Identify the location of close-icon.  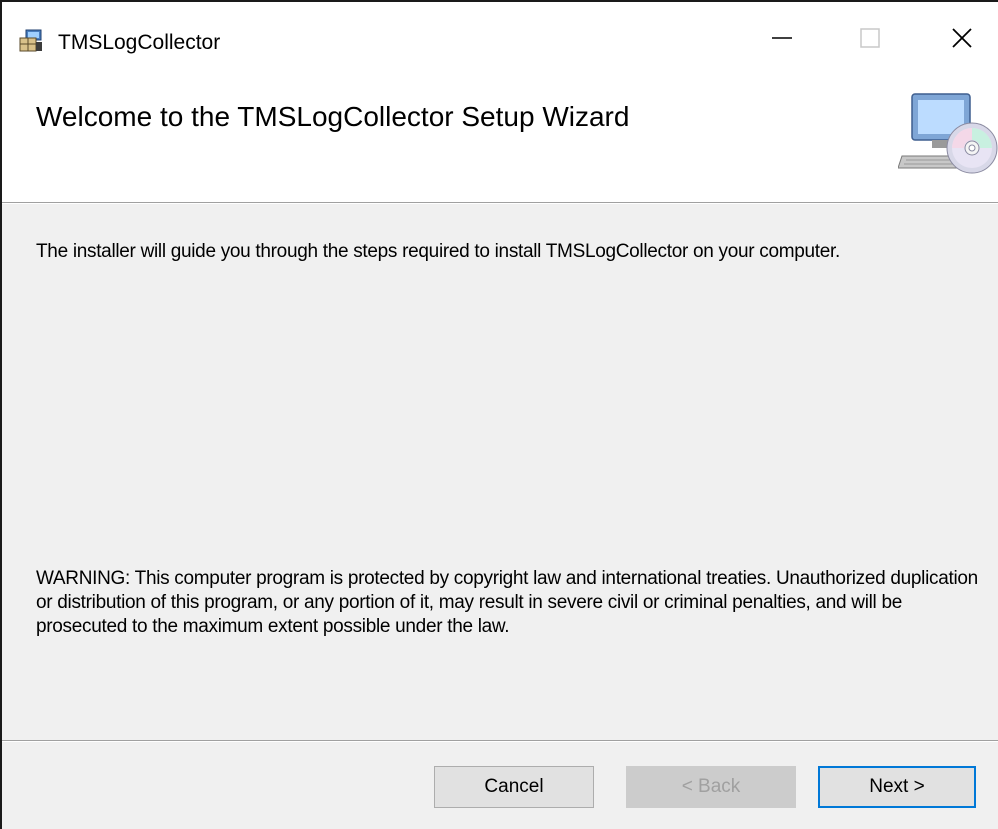
(962, 38).